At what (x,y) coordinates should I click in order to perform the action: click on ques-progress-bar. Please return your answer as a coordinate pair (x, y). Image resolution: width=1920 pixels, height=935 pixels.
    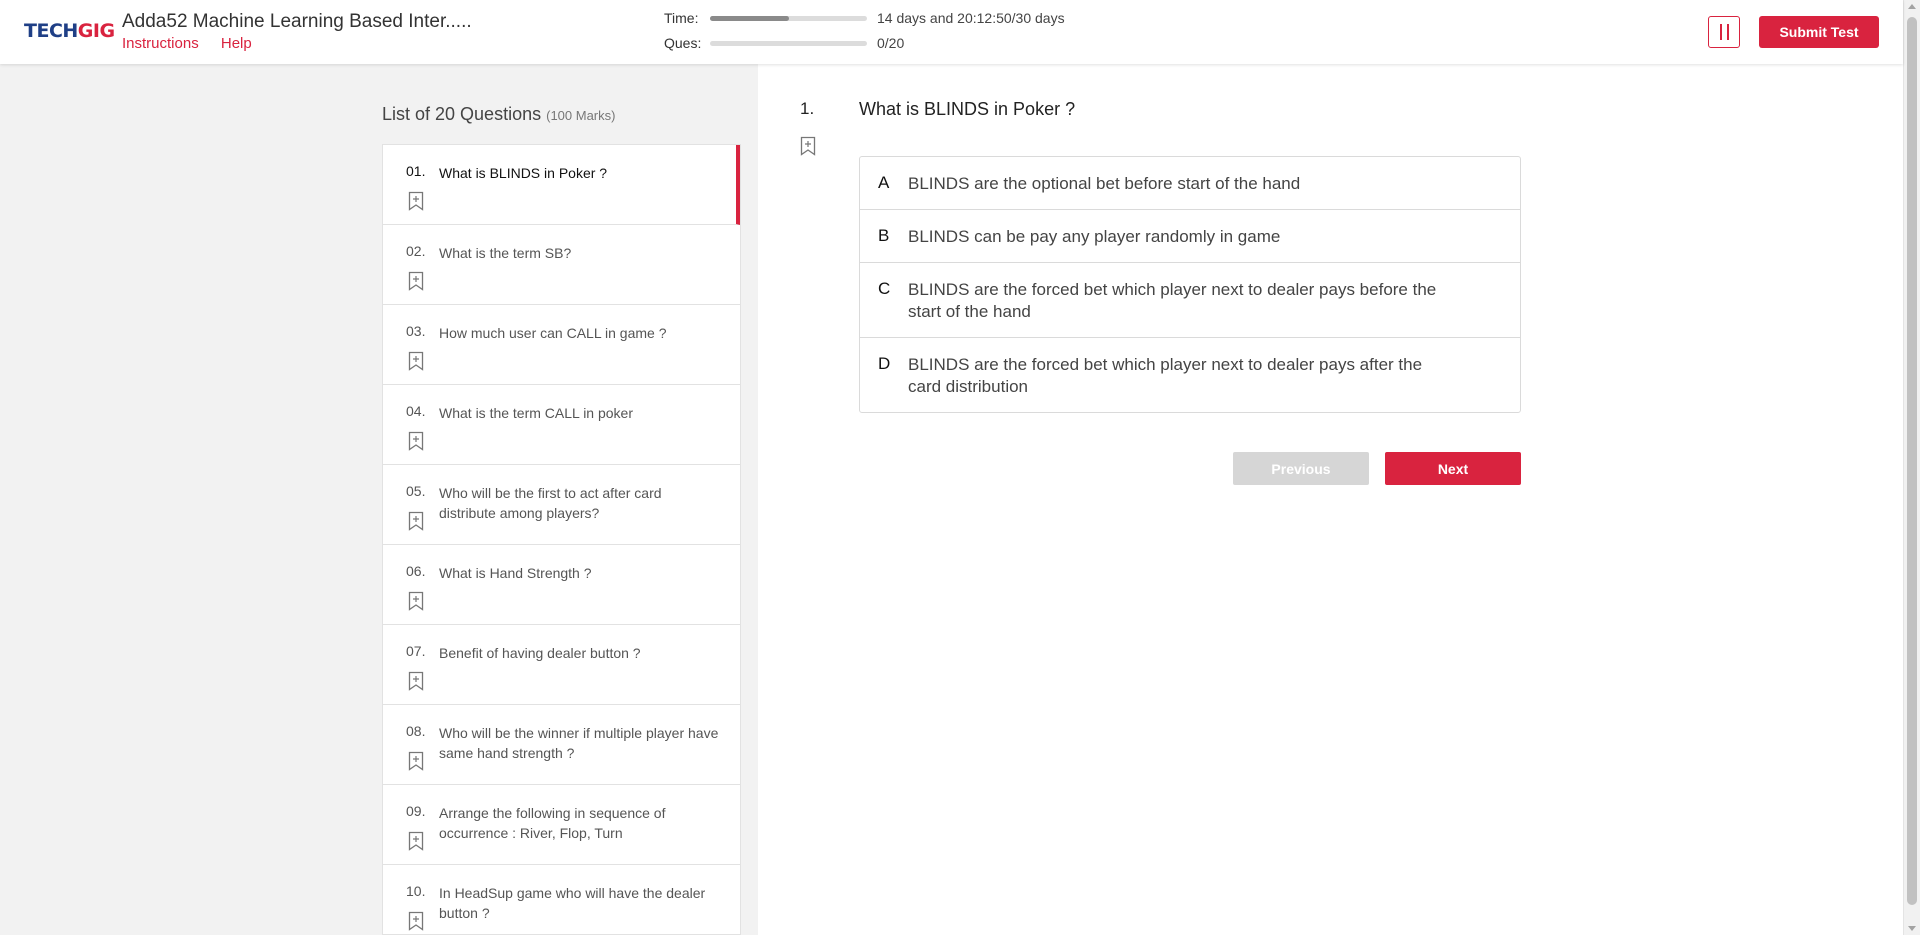
    Looking at the image, I should click on (788, 43).